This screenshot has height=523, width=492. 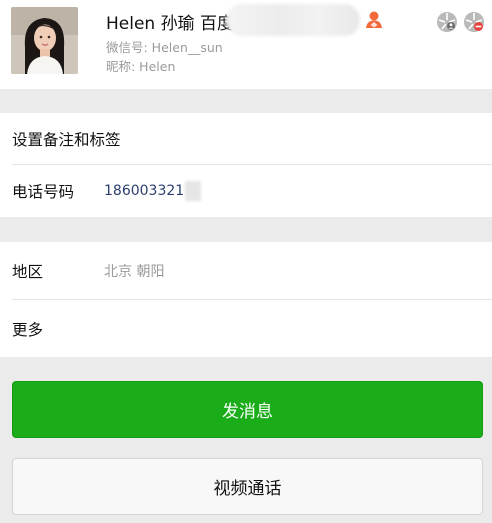 What do you see at coordinates (246, 270) in the screenshot?
I see `region-row: 地区 北京 朝阳` at bounding box center [246, 270].